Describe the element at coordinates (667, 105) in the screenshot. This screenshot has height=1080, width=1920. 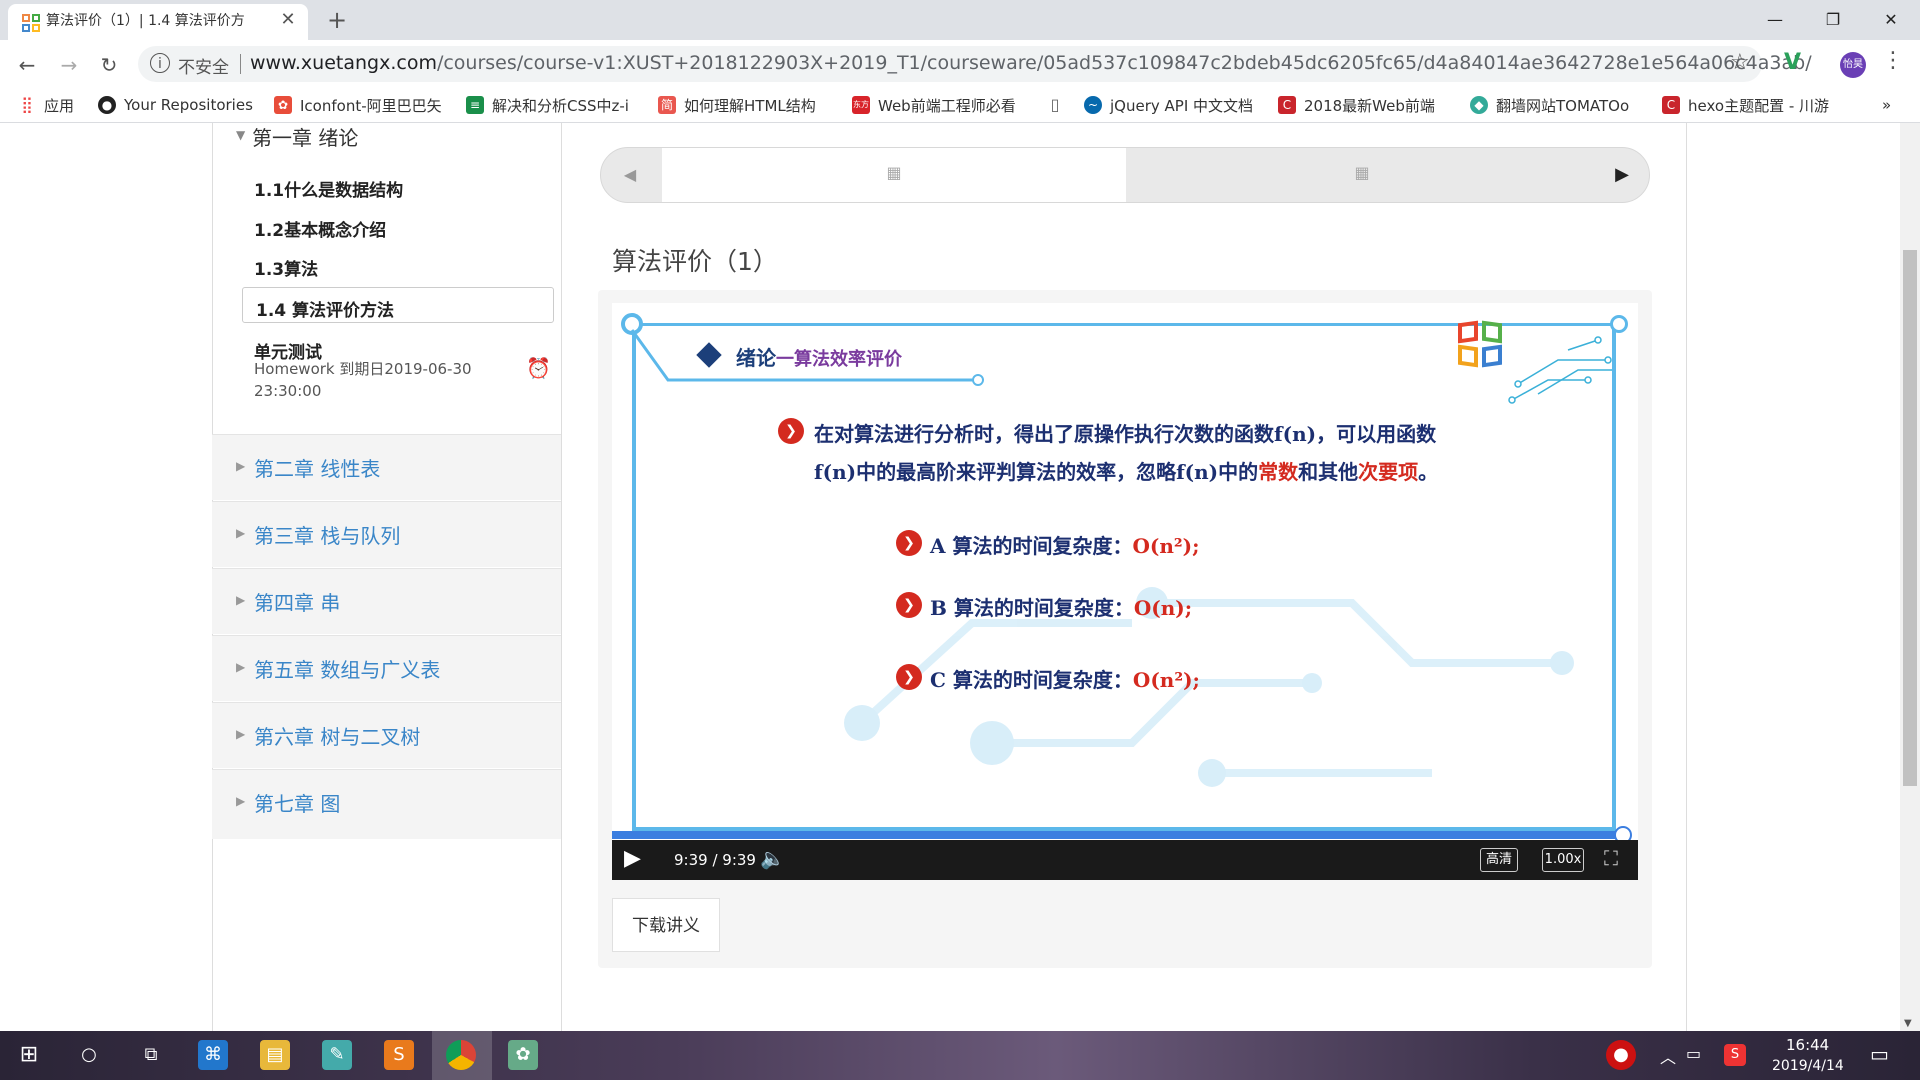
I see `jianshu-icon: 简` at that location.